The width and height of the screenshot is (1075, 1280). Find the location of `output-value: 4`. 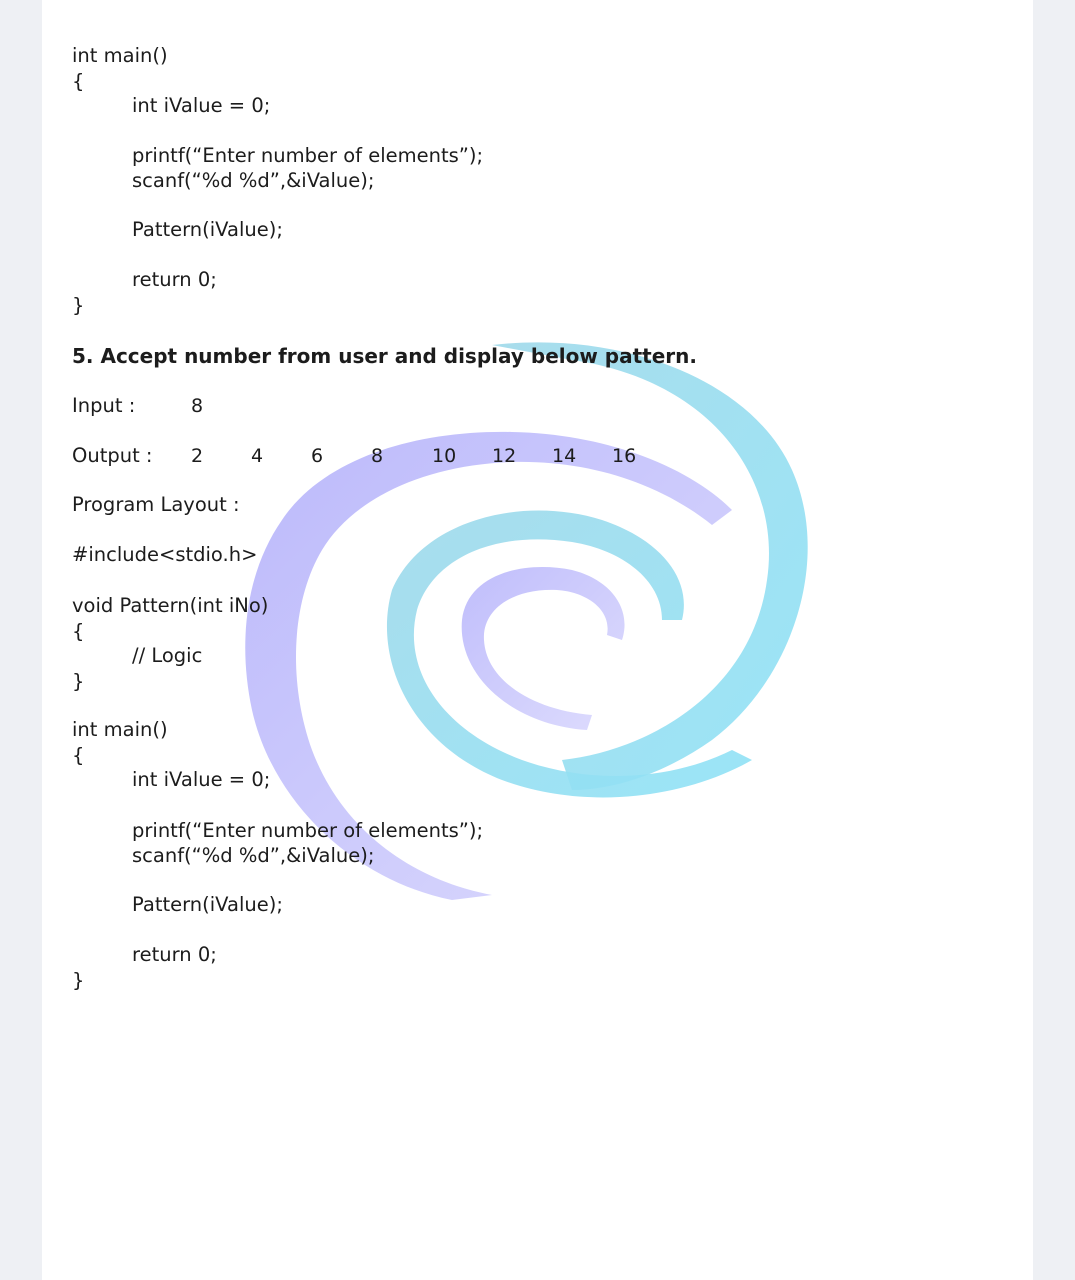

output-value: 4 is located at coordinates (257, 456).